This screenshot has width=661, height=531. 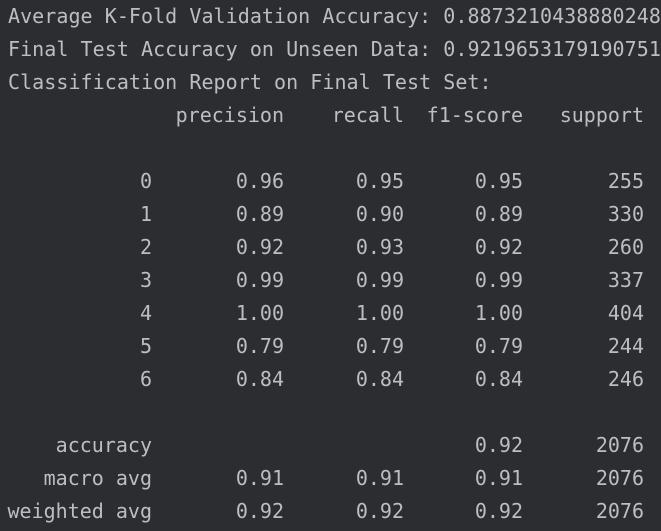 I want to click on row-support: 260, so click(x=625, y=247).